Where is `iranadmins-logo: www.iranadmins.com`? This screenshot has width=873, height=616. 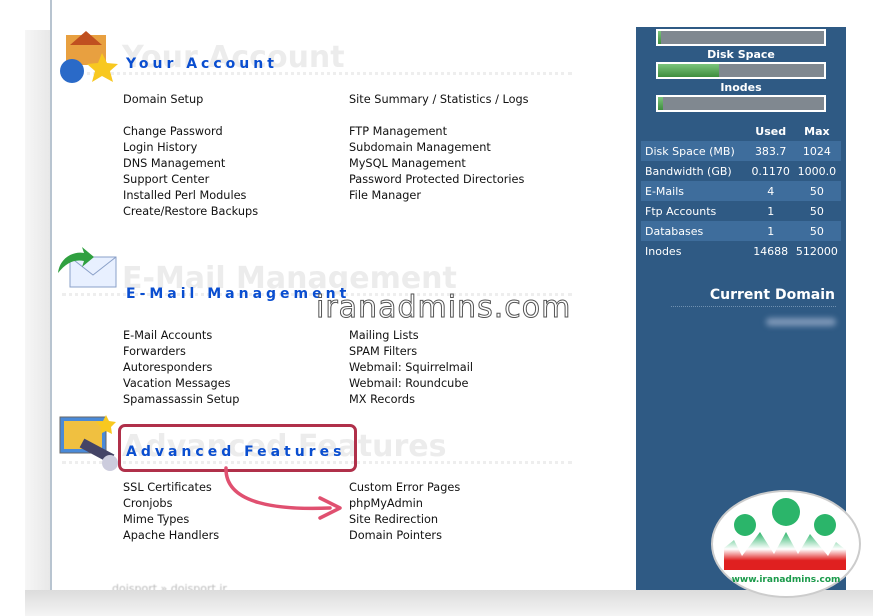 iranadmins-logo: www.iranadmins.com is located at coordinates (786, 544).